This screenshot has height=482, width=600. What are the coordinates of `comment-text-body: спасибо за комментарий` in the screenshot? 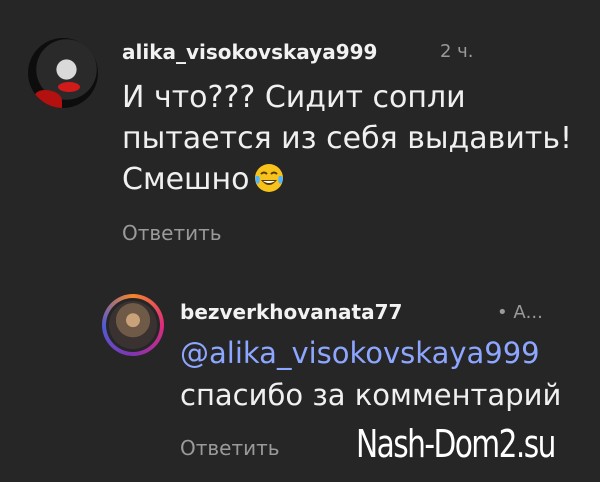 It's located at (371, 395).